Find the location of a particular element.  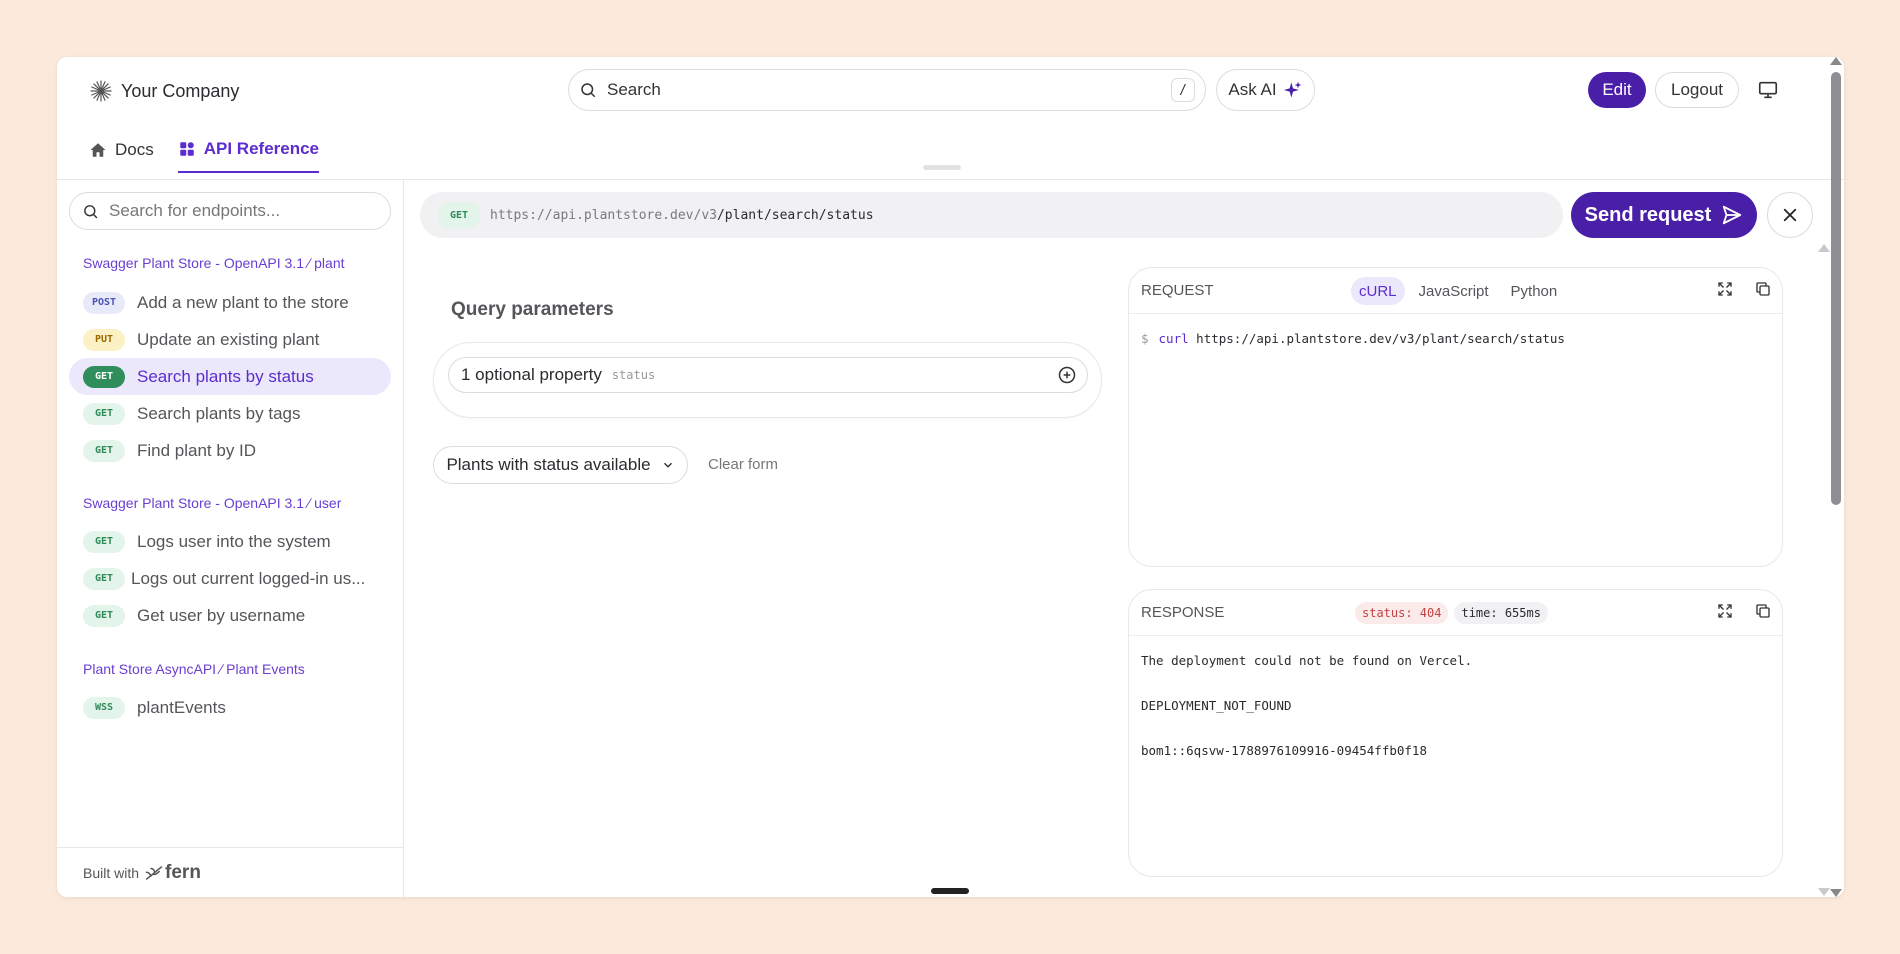

sidebar-item-label: Search plants by status is located at coordinates (225, 376).